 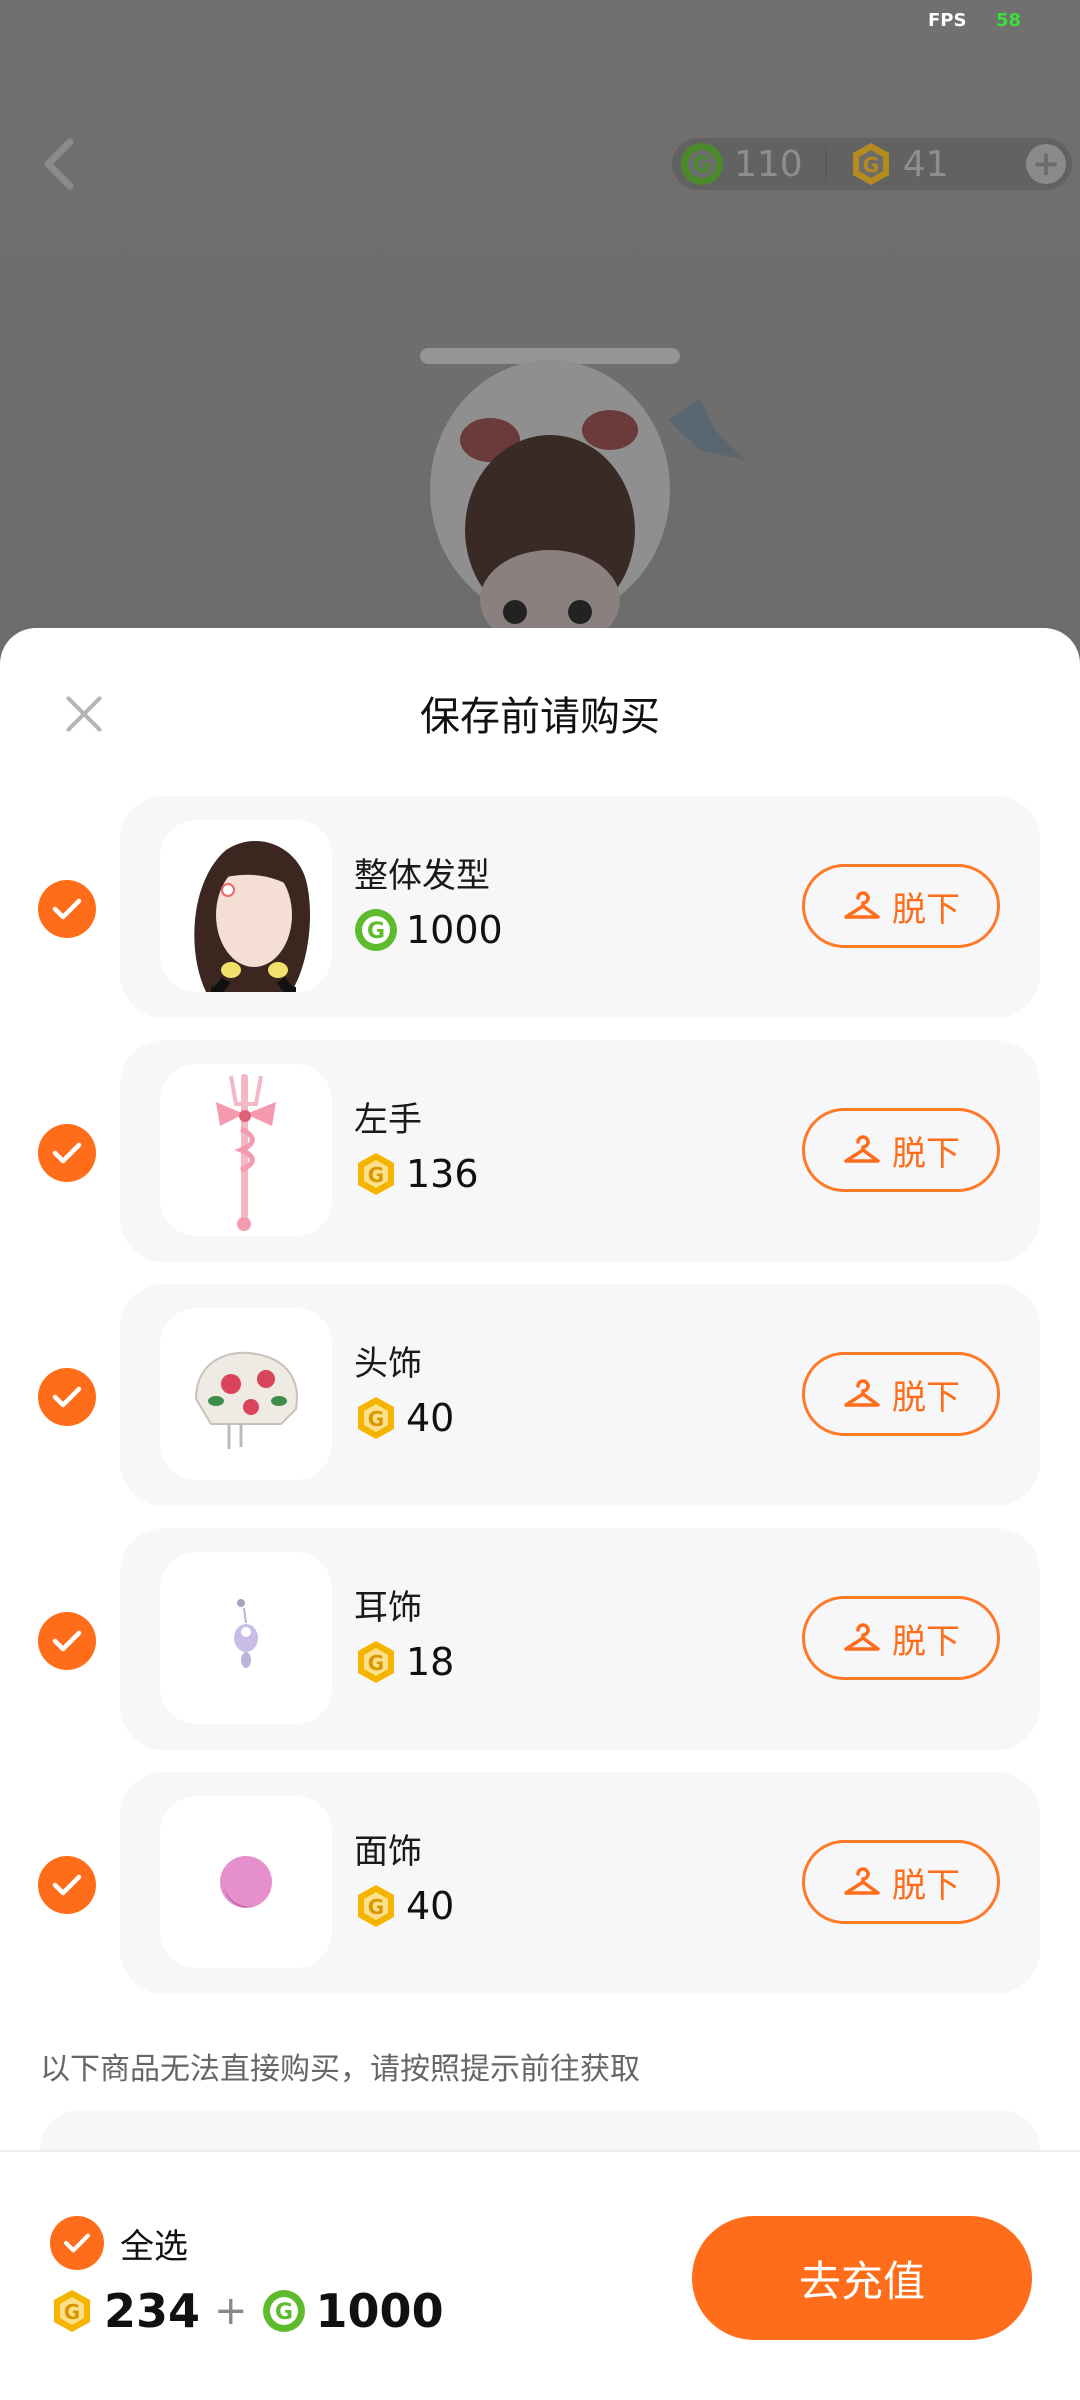 I want to click on gold-currency-amount: 41, so click(x=925, y=164).